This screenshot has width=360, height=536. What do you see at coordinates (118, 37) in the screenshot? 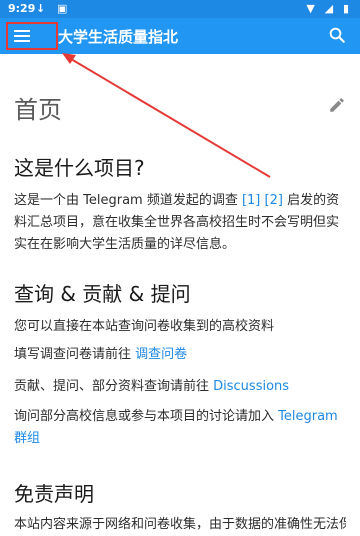
I see `app-title: 大学生活质量指北` at bounding box center [118, 37].